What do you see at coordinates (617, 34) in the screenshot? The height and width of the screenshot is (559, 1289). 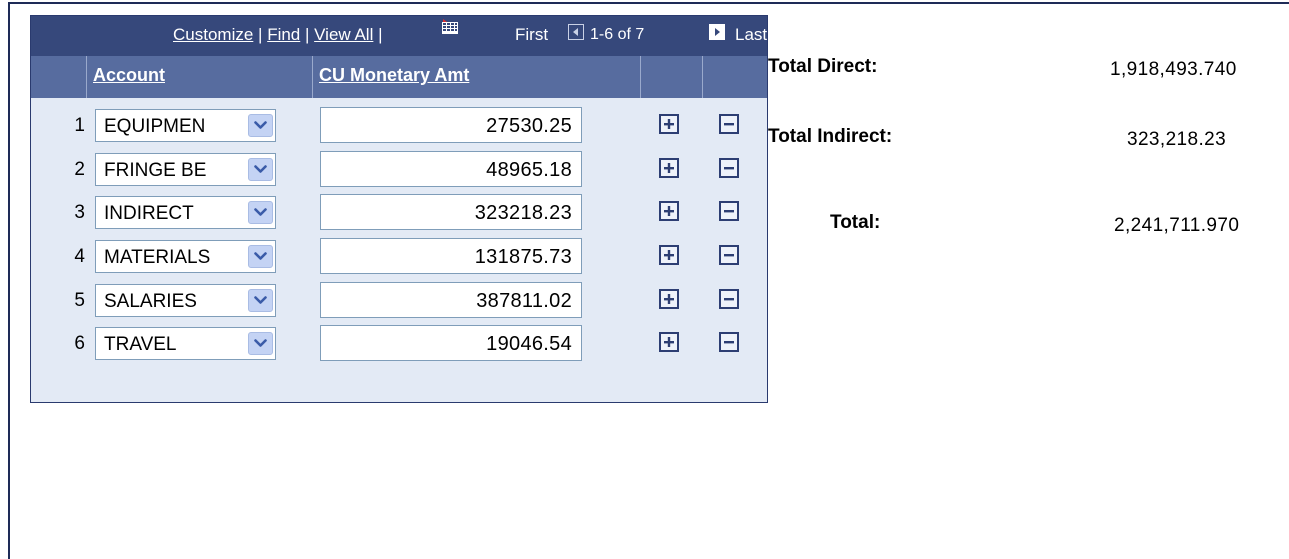 I see `row-range-label: 1-6 of 7` at bounding box center [617, 34].